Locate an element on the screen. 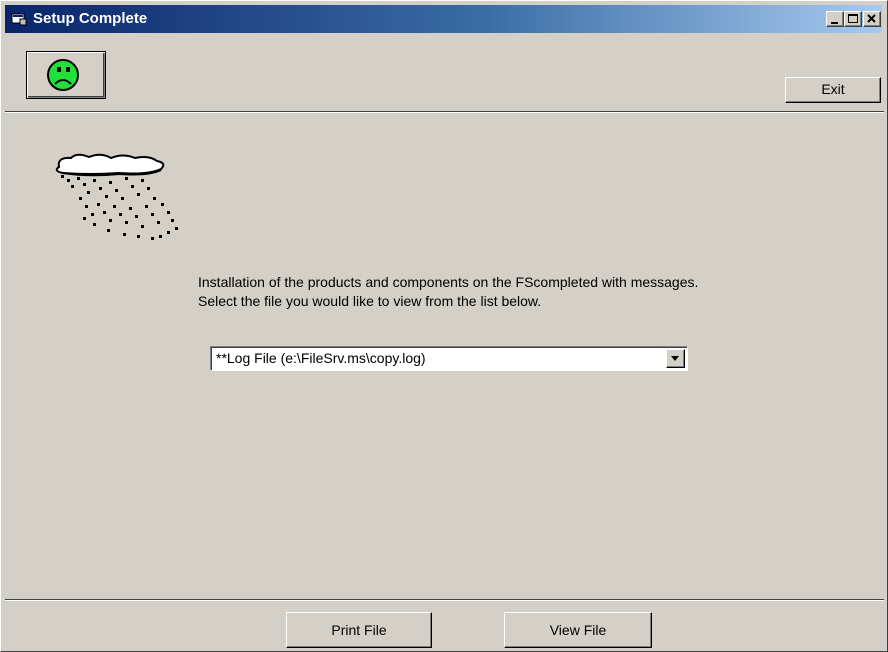 Image resolution: width=888 pixels, height=652 pixels. rain-cloud-icon is located at coordinates (116, 196).